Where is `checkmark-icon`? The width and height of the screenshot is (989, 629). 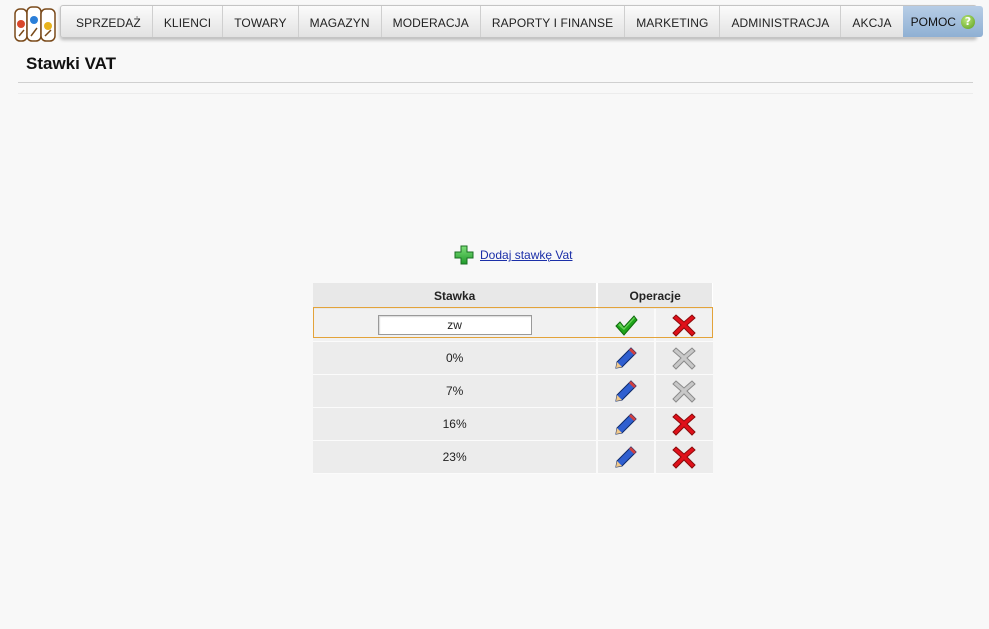 checkmark-icon is located at coordinates (626, 325).